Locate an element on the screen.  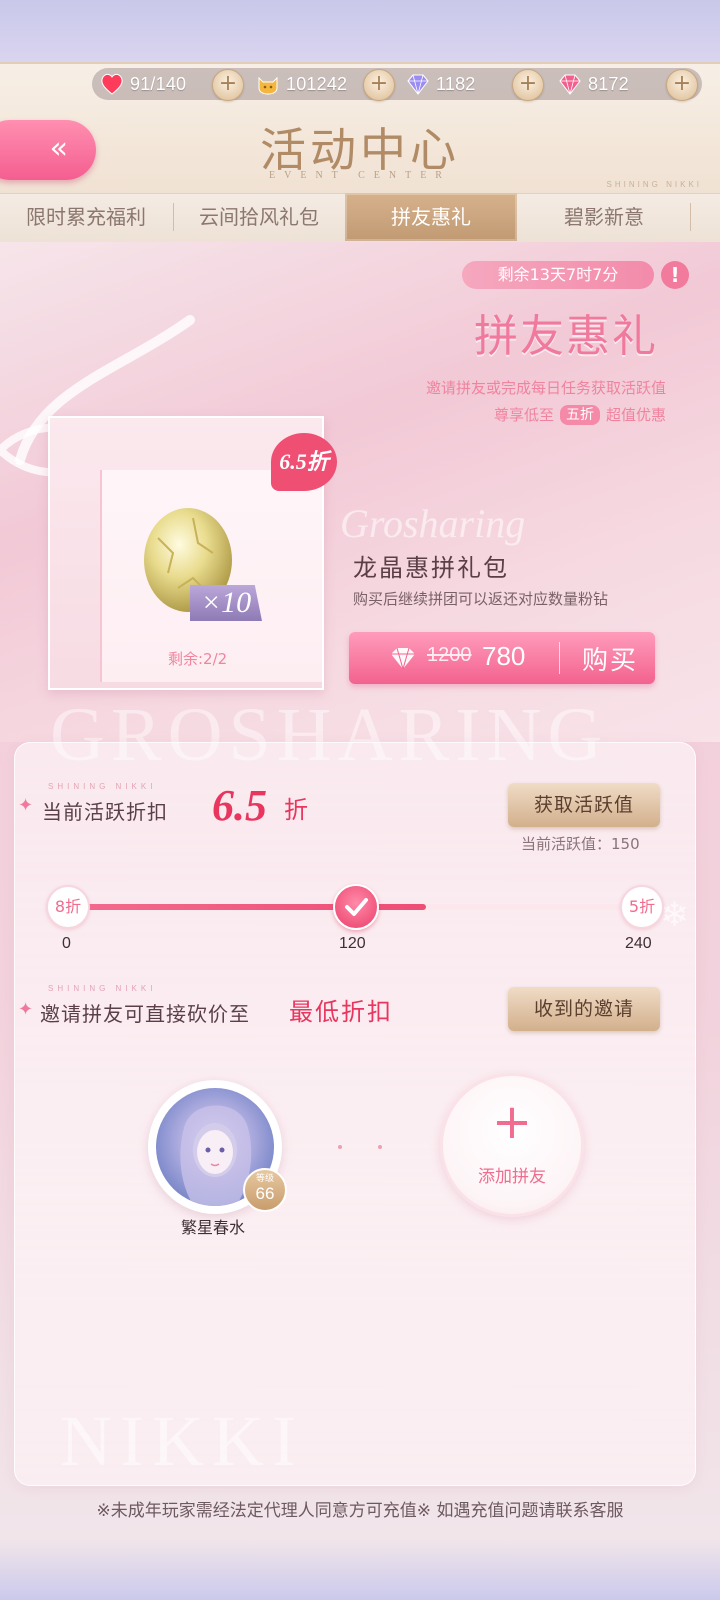
bottom-watermark: NIKKI is located at coordinates (182, 1441).